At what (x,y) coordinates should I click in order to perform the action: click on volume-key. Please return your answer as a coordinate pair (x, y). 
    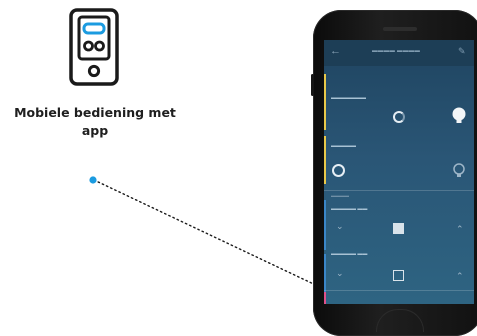
    Looking at the image, I should click on (312, 85).